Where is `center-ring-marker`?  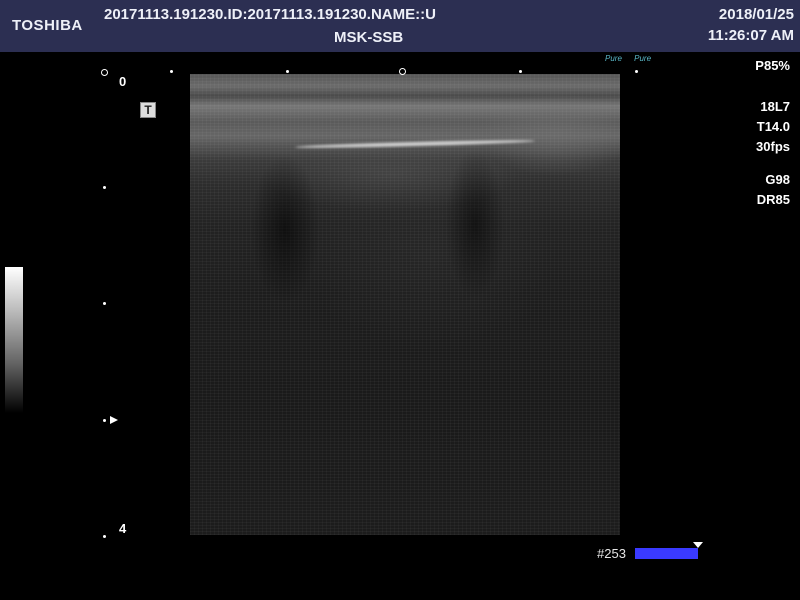 center-ring-marker is located at coordinates (402, 71).